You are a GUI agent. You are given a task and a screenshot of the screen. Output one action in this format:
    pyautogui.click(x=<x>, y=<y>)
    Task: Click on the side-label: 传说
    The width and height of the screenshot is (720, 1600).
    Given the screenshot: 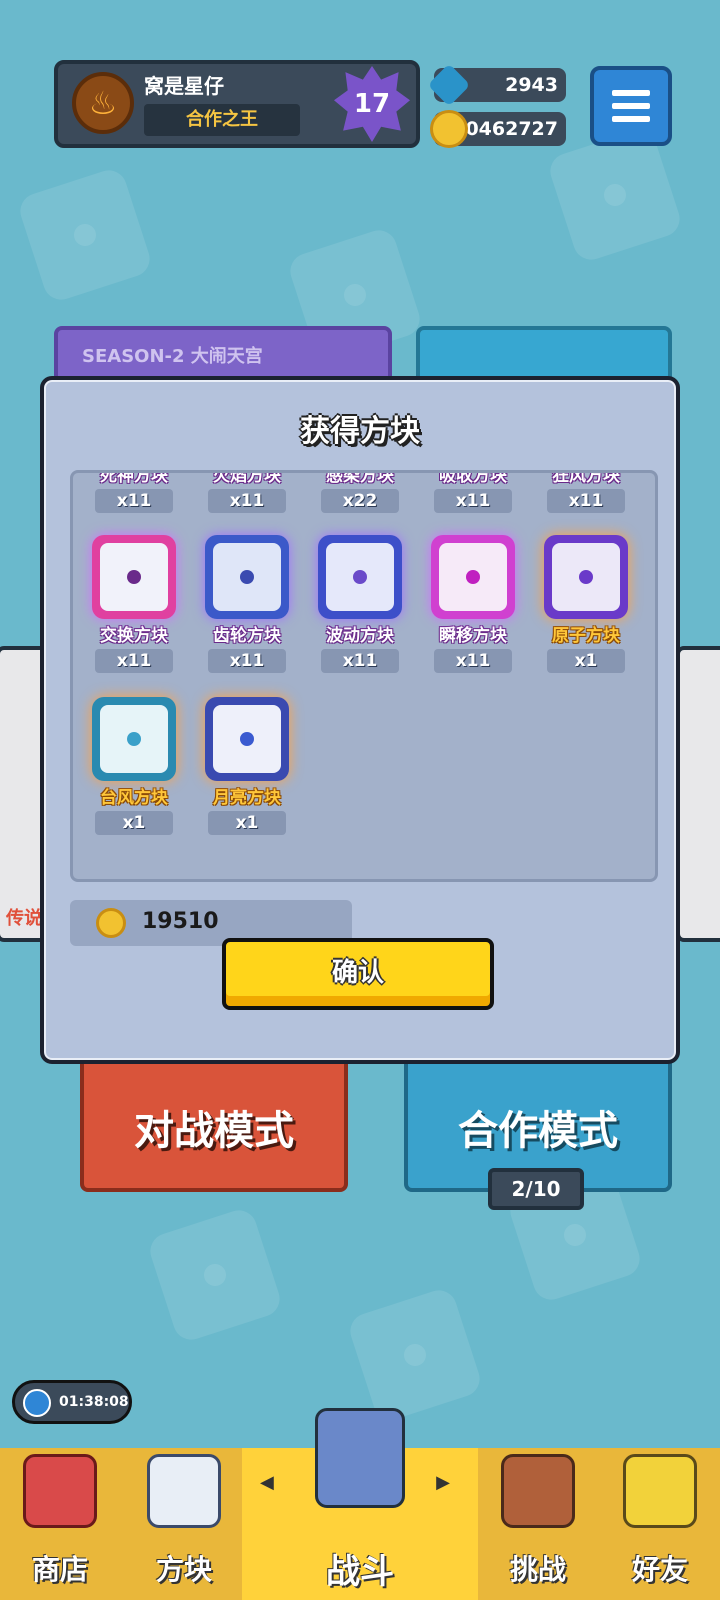 What is the action you would take?
    pyautogui.click(x=24, y=918)
    